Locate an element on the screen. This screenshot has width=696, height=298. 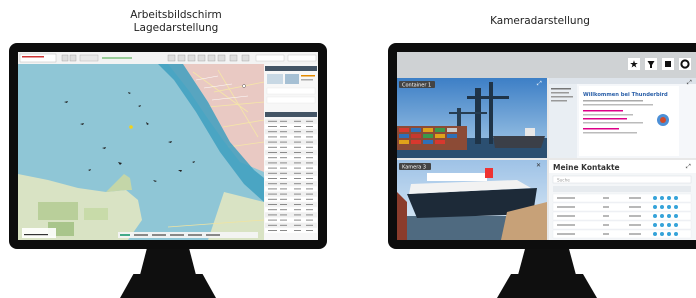
close-icon: ✕ is located at coordinates (538, 165).